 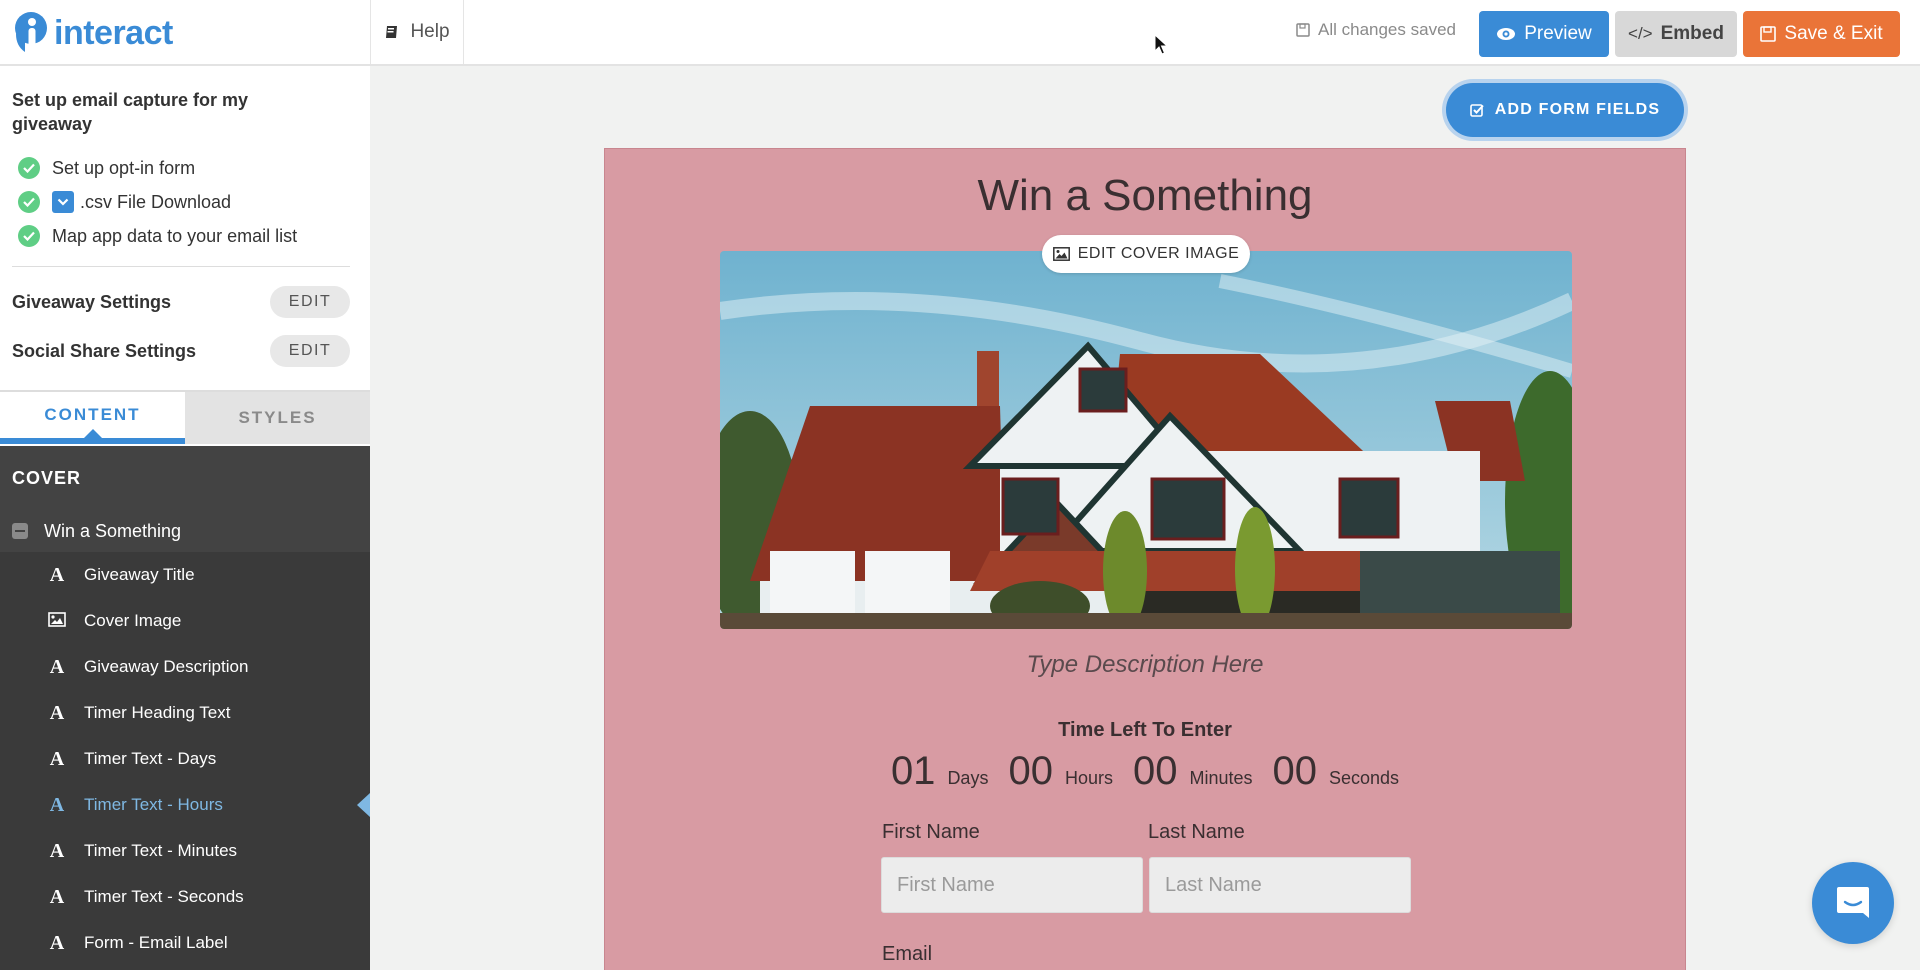 What do you see at coordinates (185, 478) in the screenshot?
I see `section-header-cover: COVER` at bounding box center [185, 478].